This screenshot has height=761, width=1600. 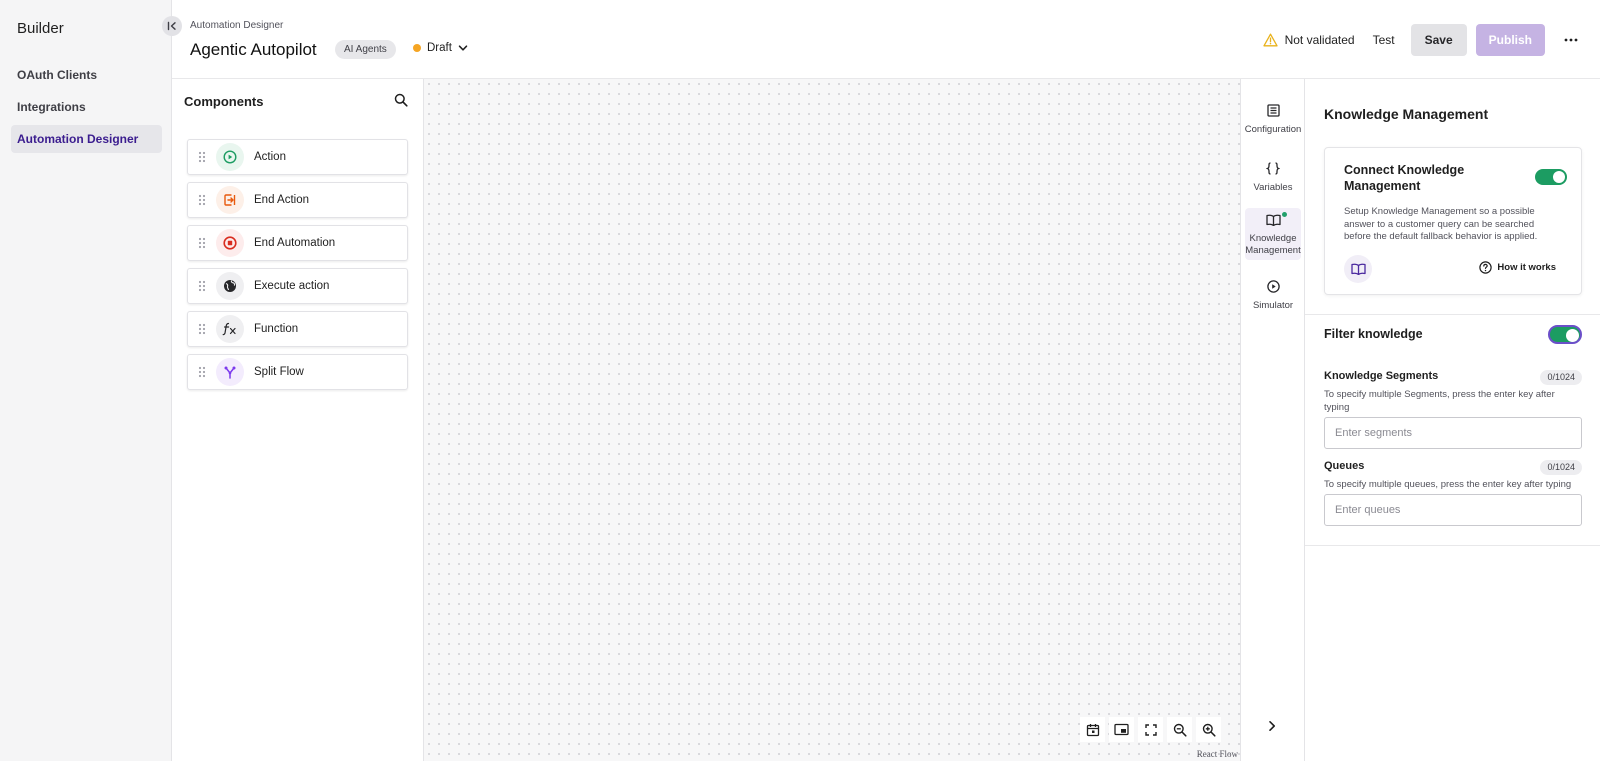 What do you see at coordinates (1284, 214) in the screenshot?
I see `active-badge` at bounding box center [1284, 214].